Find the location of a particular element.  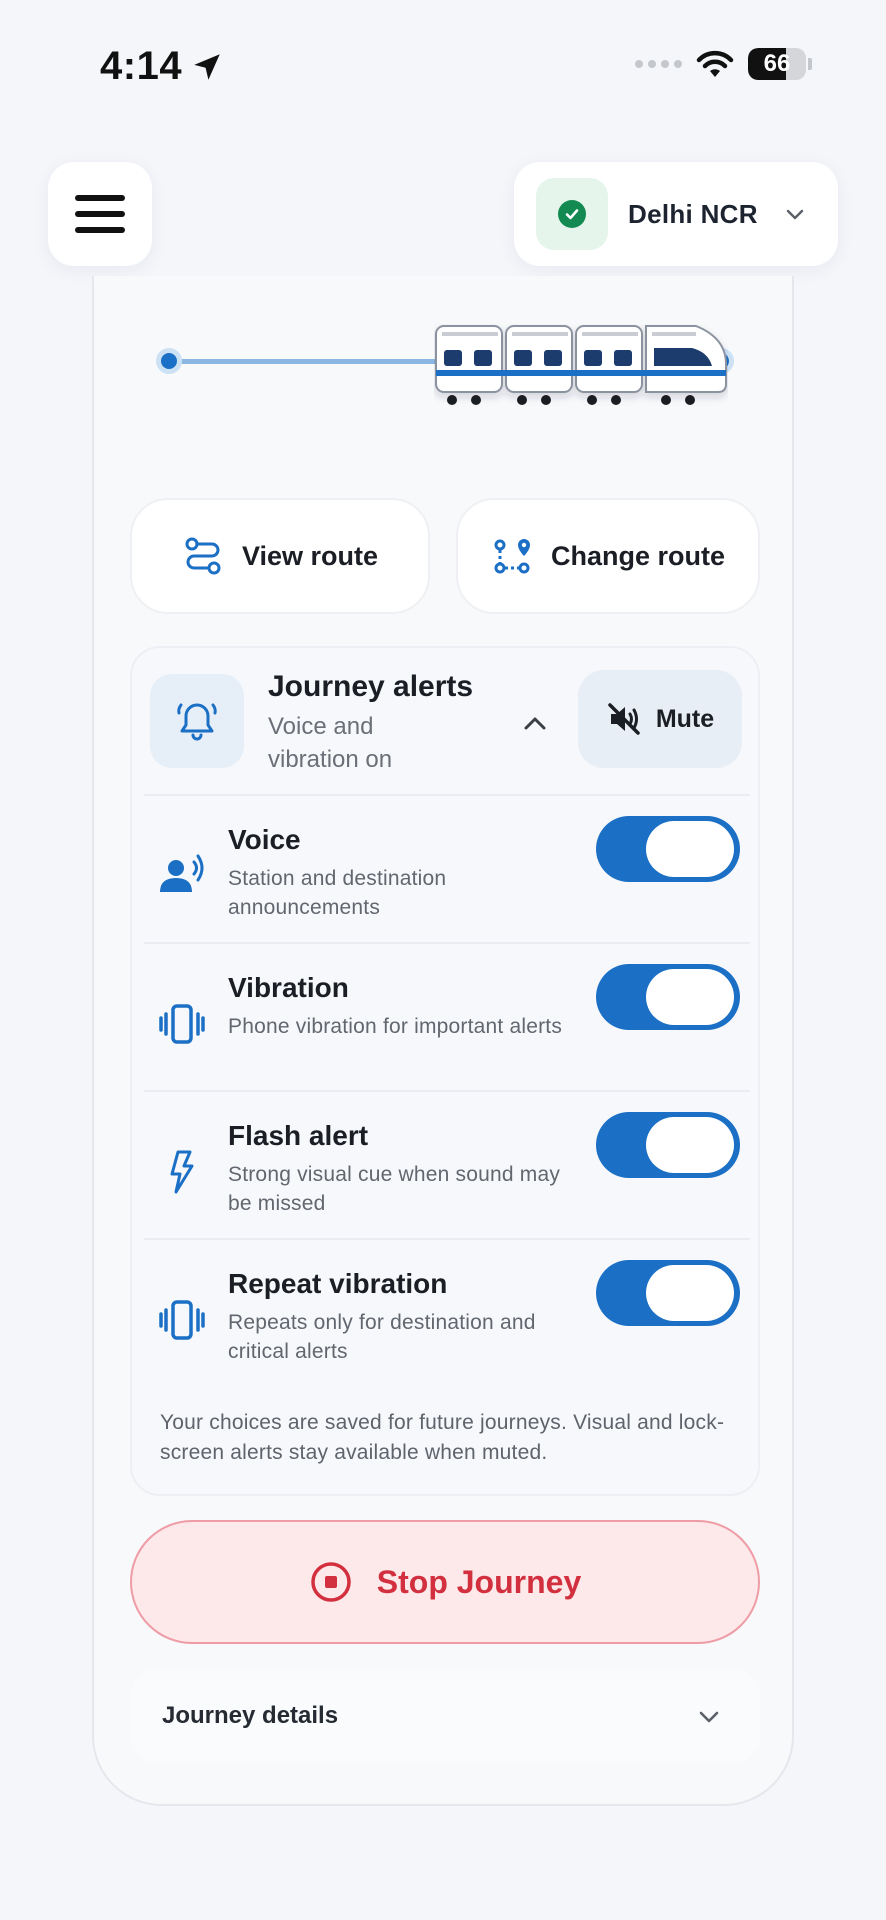

view-route-button: View route is located at coordinates (280, 556).